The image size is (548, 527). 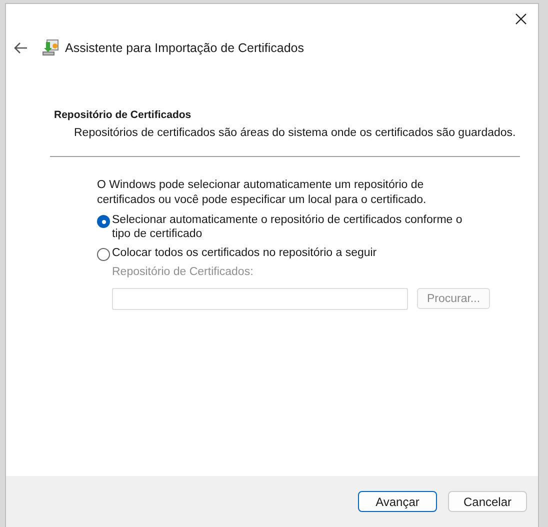 What do you see at coordinates (521, 19) in the screenshot?
I see `close-icon` at bounding box center [521, 19].